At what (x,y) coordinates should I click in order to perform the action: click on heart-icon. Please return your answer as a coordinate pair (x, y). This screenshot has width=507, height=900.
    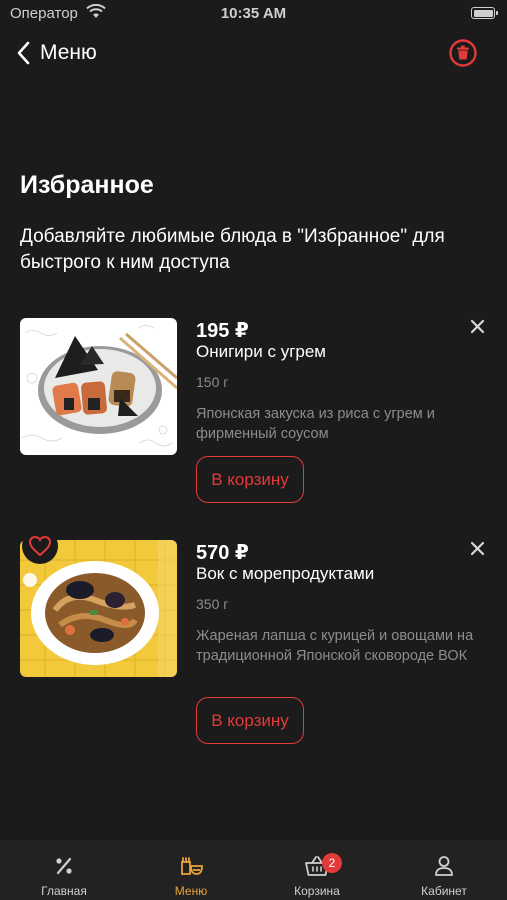
    Looking at the image, I should click on (40, 546).